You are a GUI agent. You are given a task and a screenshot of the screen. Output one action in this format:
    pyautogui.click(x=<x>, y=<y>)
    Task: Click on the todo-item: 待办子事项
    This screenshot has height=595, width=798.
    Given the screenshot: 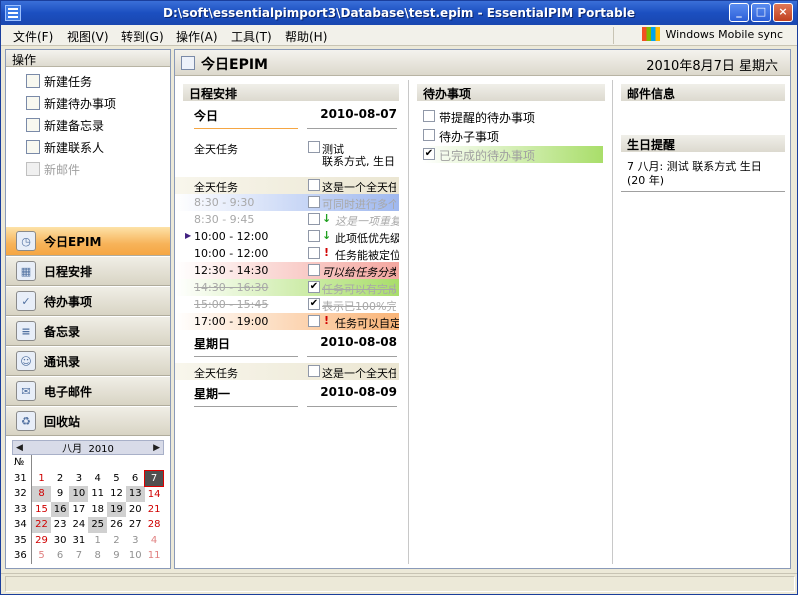 What is the action you would take?
    pyautogui.click(x=513, y=135)
    